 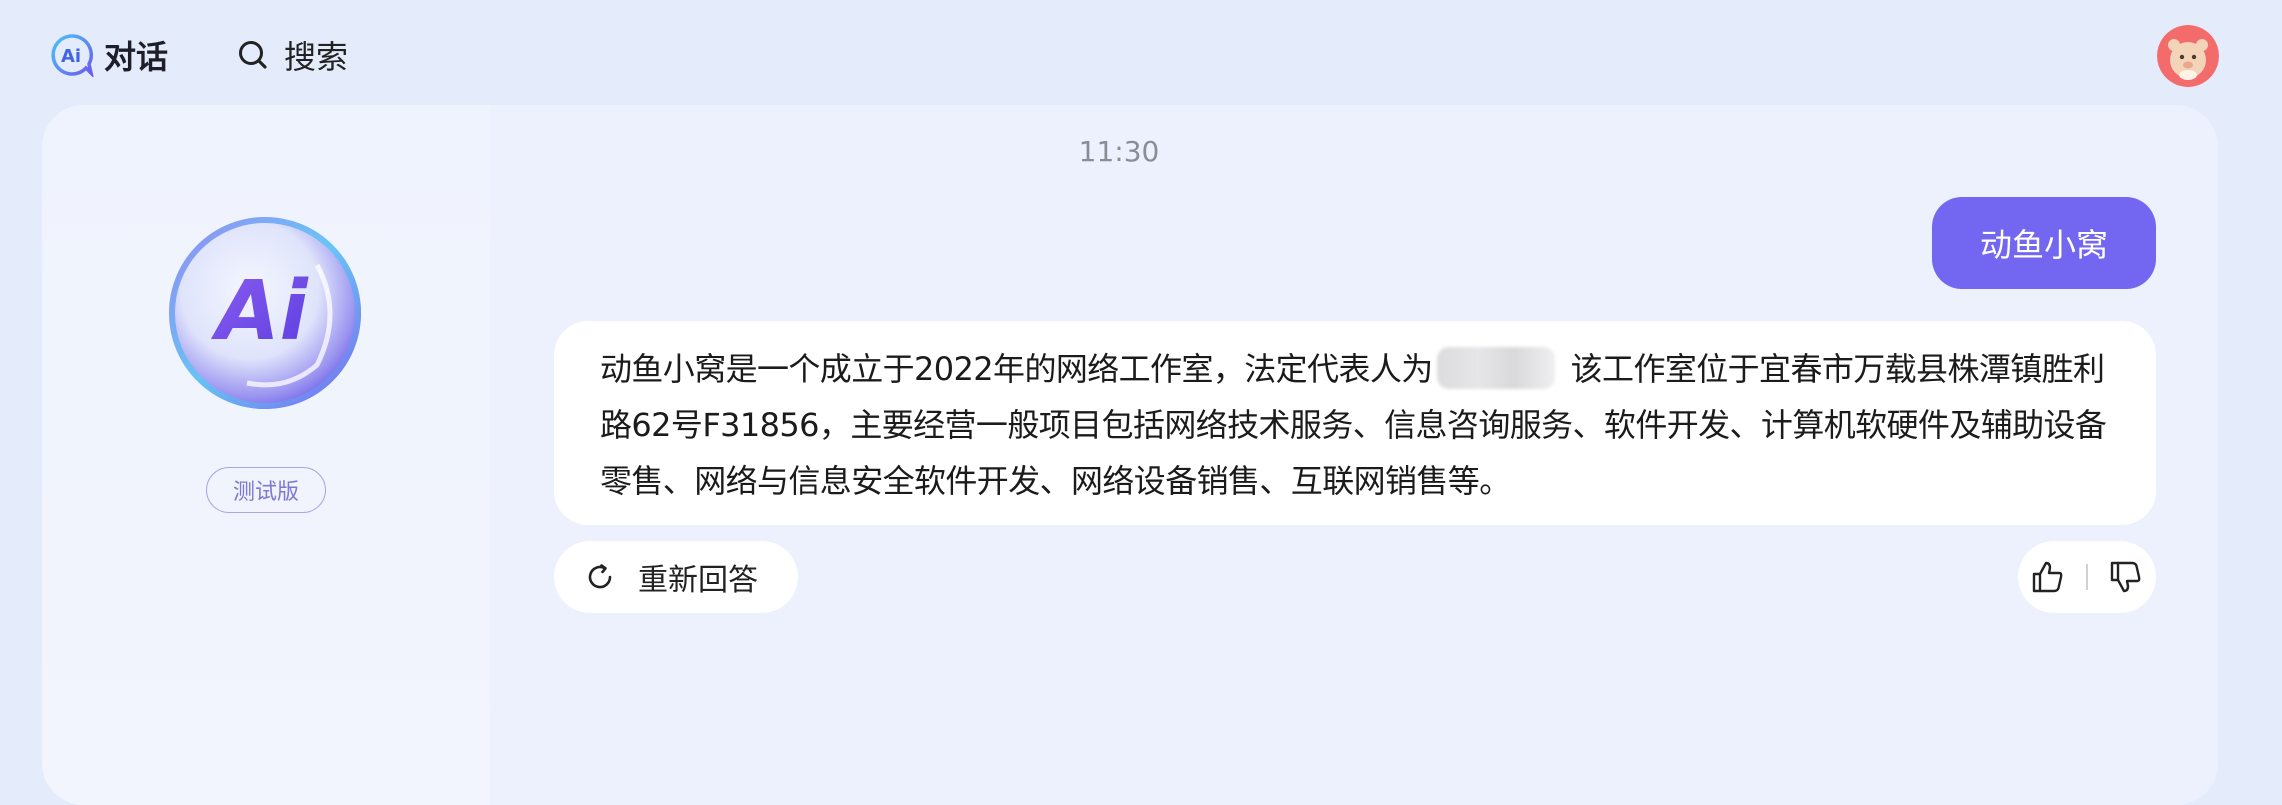 I want to click on feedback-group, so click(x=2087, y=577).